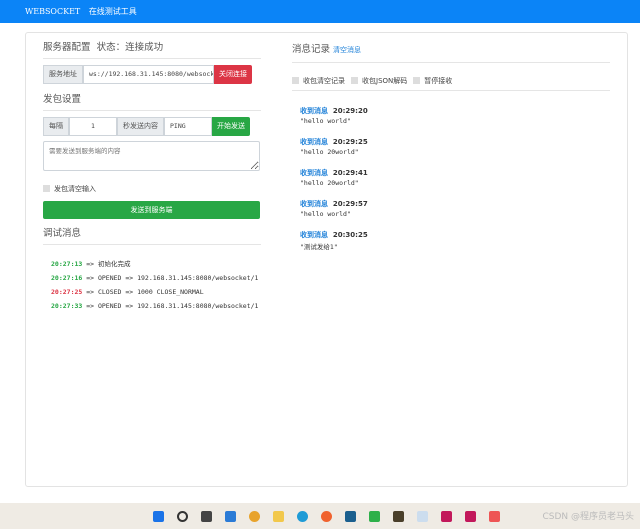 The height and width of the screenshot is (529, 640). Describe the element at coordinates (143, 292) in the screenshot. I see `log-text: => CLOSED => 1000 CLOSE_NORMAL` at that location.